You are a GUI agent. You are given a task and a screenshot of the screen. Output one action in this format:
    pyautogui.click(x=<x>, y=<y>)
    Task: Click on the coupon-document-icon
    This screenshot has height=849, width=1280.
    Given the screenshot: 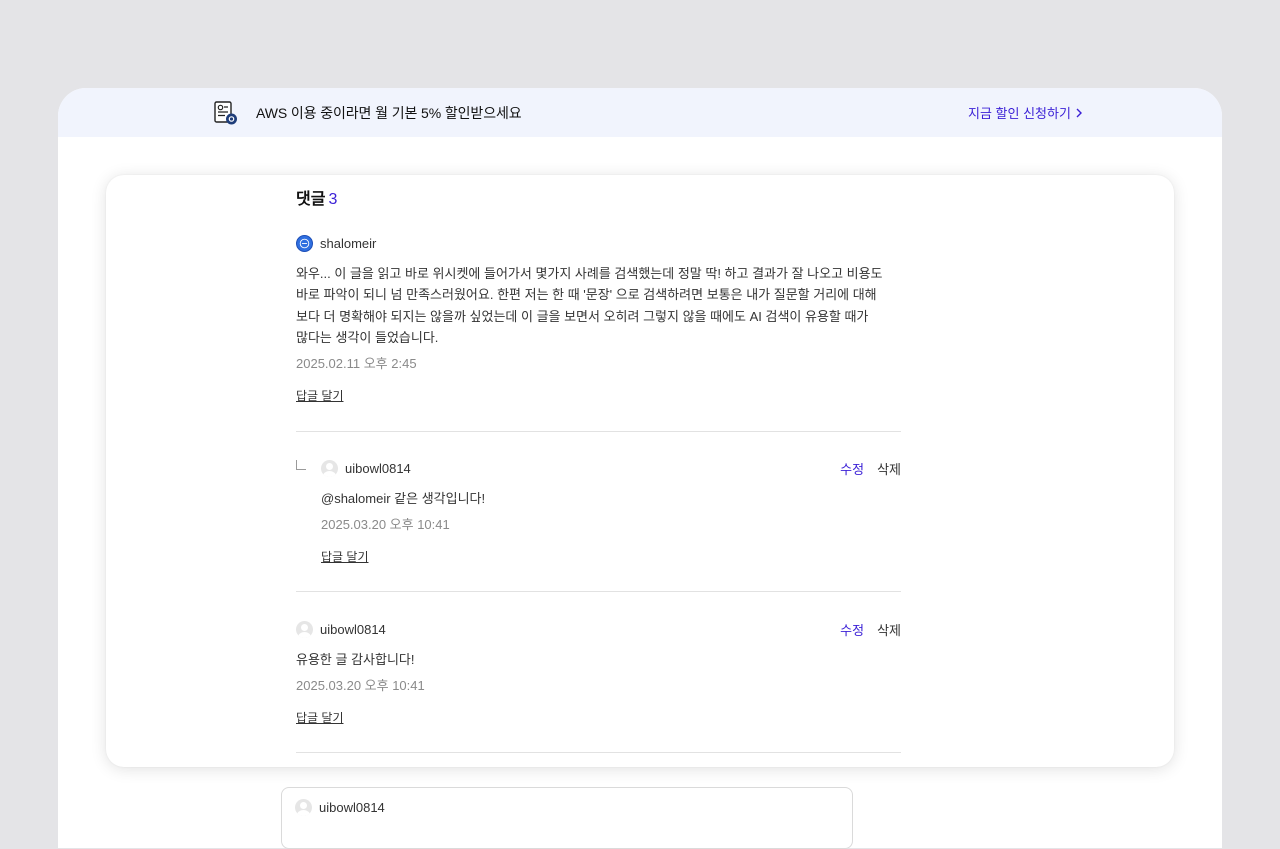 What is the action you would take?
    pyautogui.click(x=225, y=113)
    